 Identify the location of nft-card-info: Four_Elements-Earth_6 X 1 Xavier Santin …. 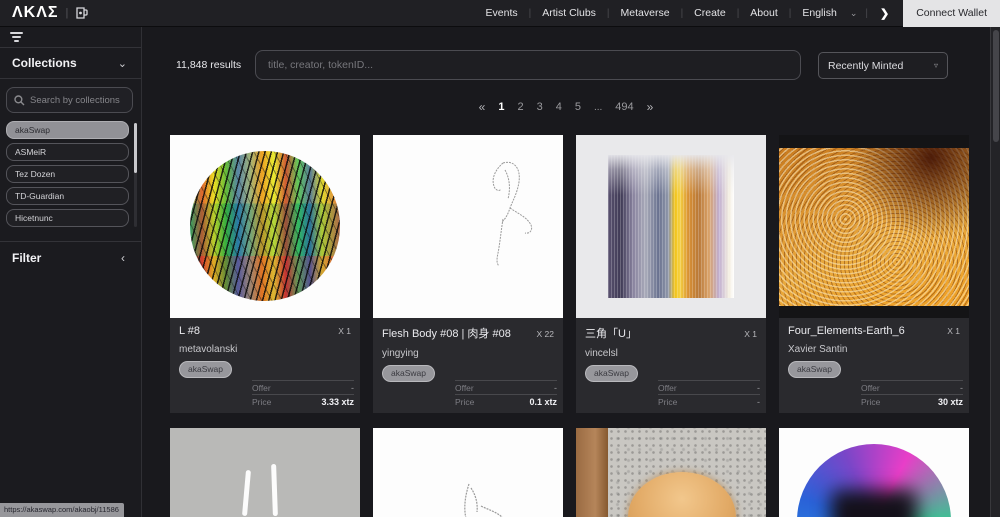
(874, 365).